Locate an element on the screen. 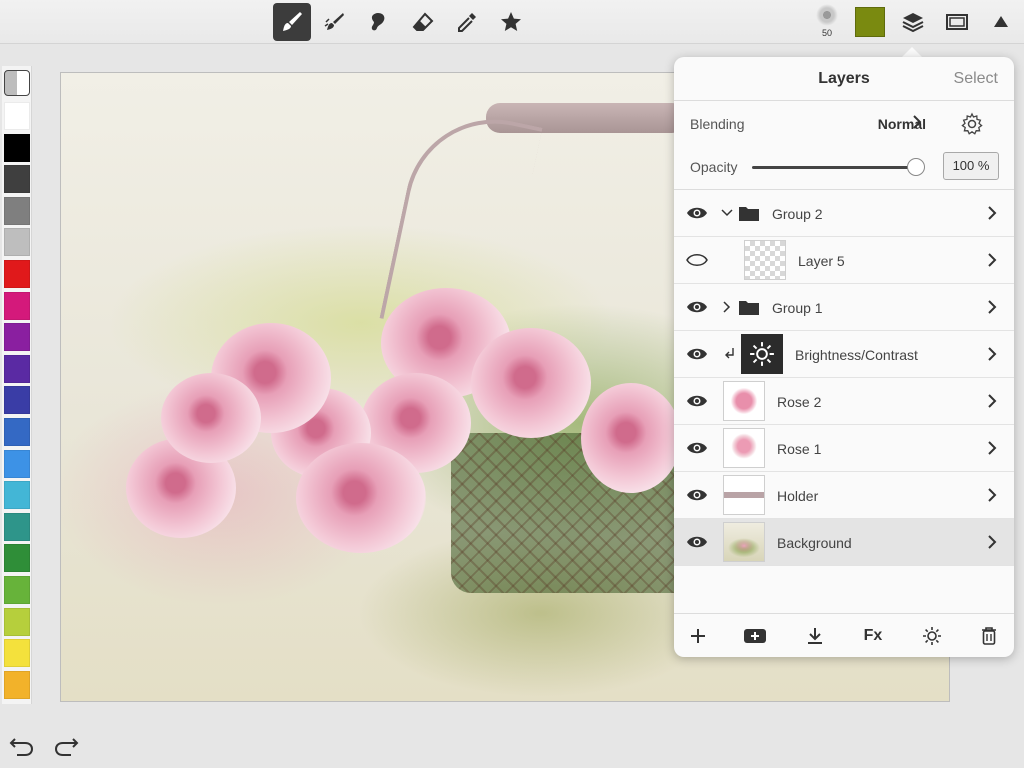 The height and width of the screenshot is (768, 1024). layer-name: Layer 5 is located at coordinates (821, 261).